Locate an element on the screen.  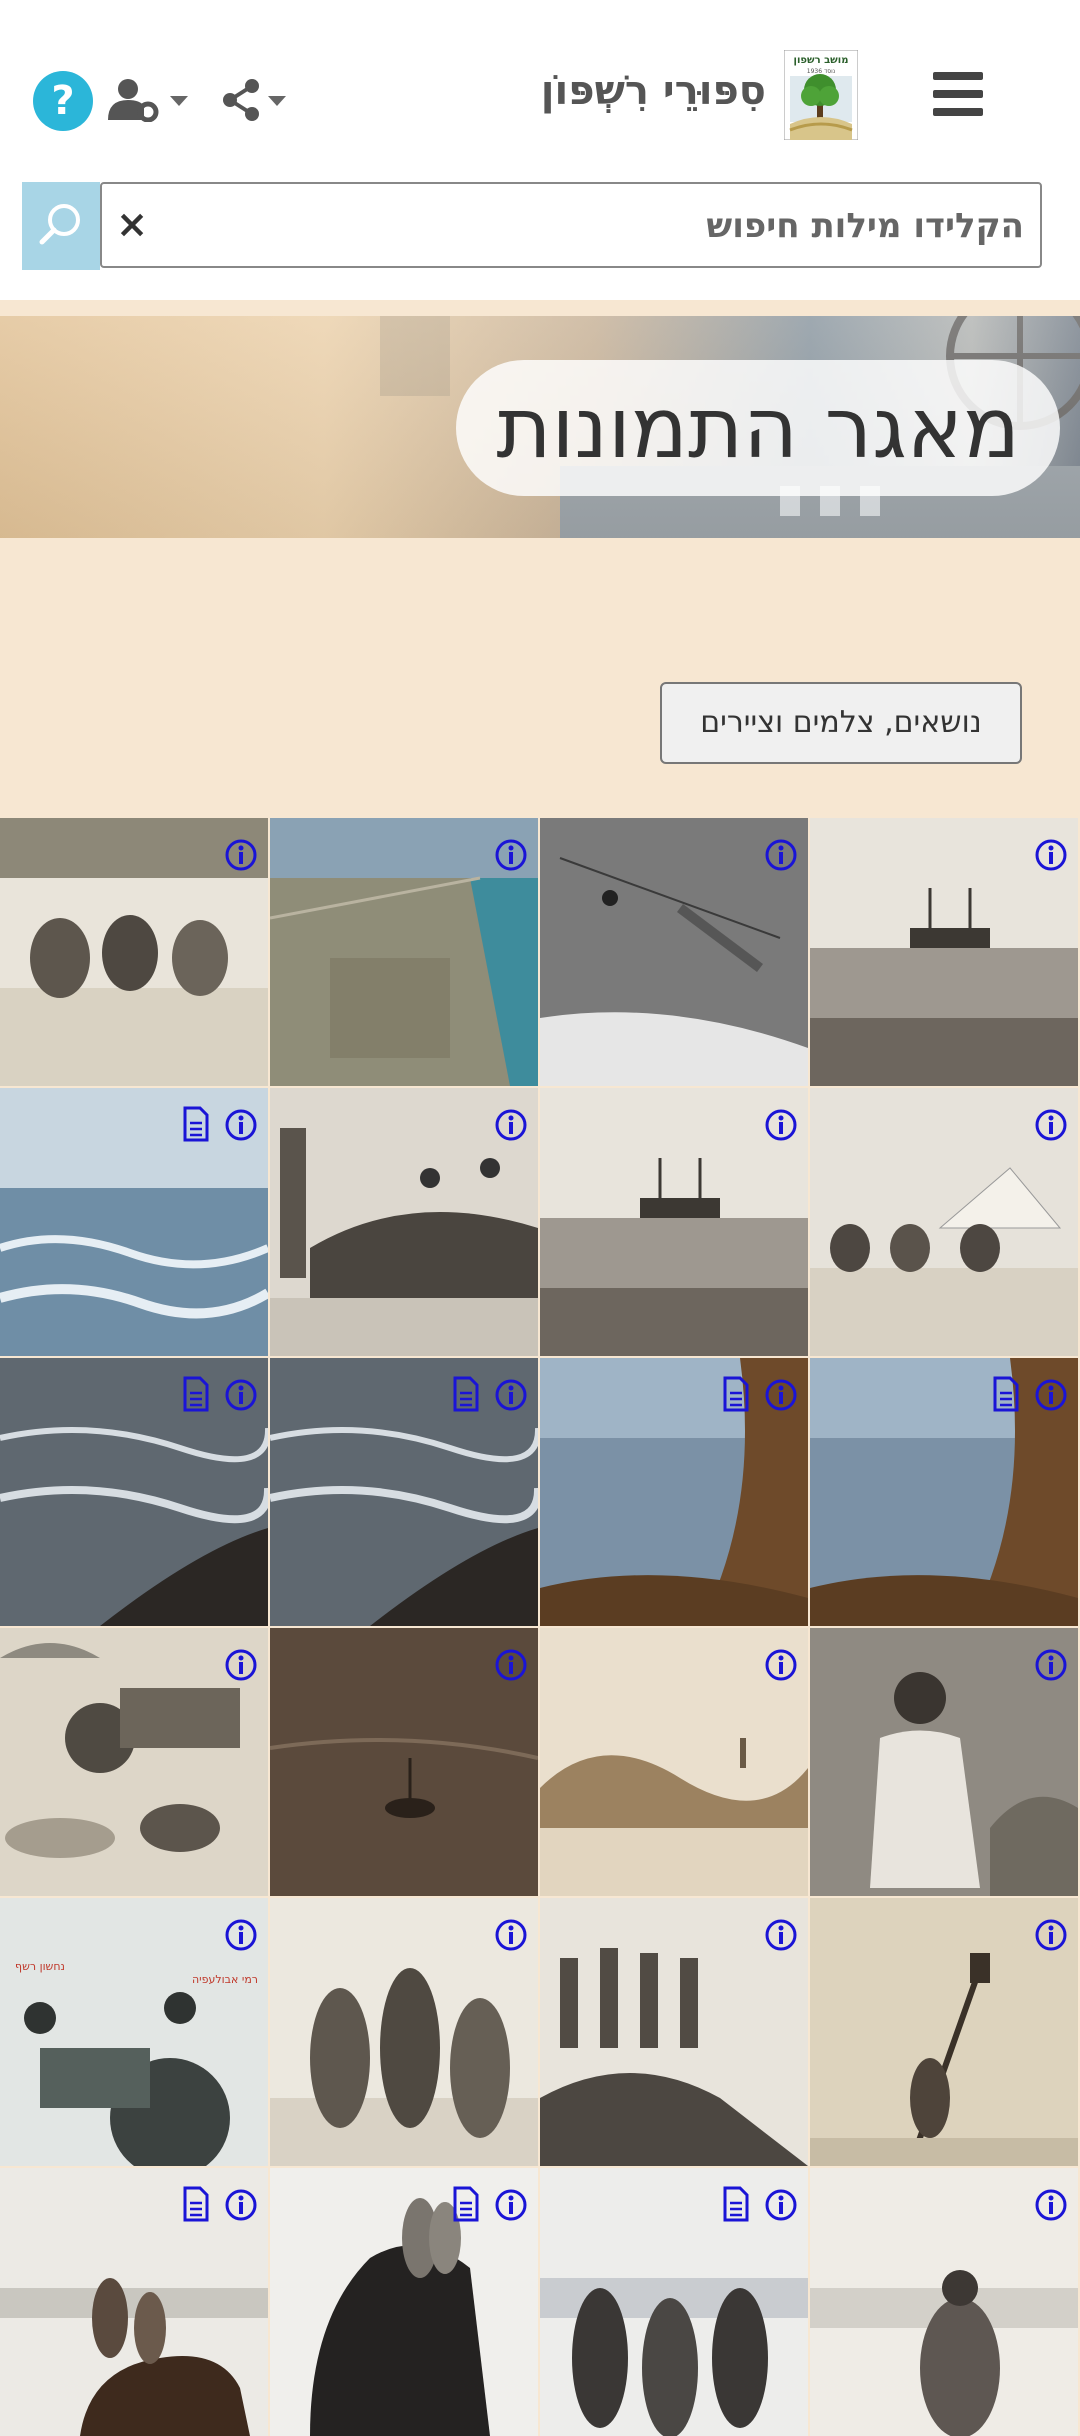
site-logo: מושב רשפון נוסד 1936 is located at coordinates (821, 95).